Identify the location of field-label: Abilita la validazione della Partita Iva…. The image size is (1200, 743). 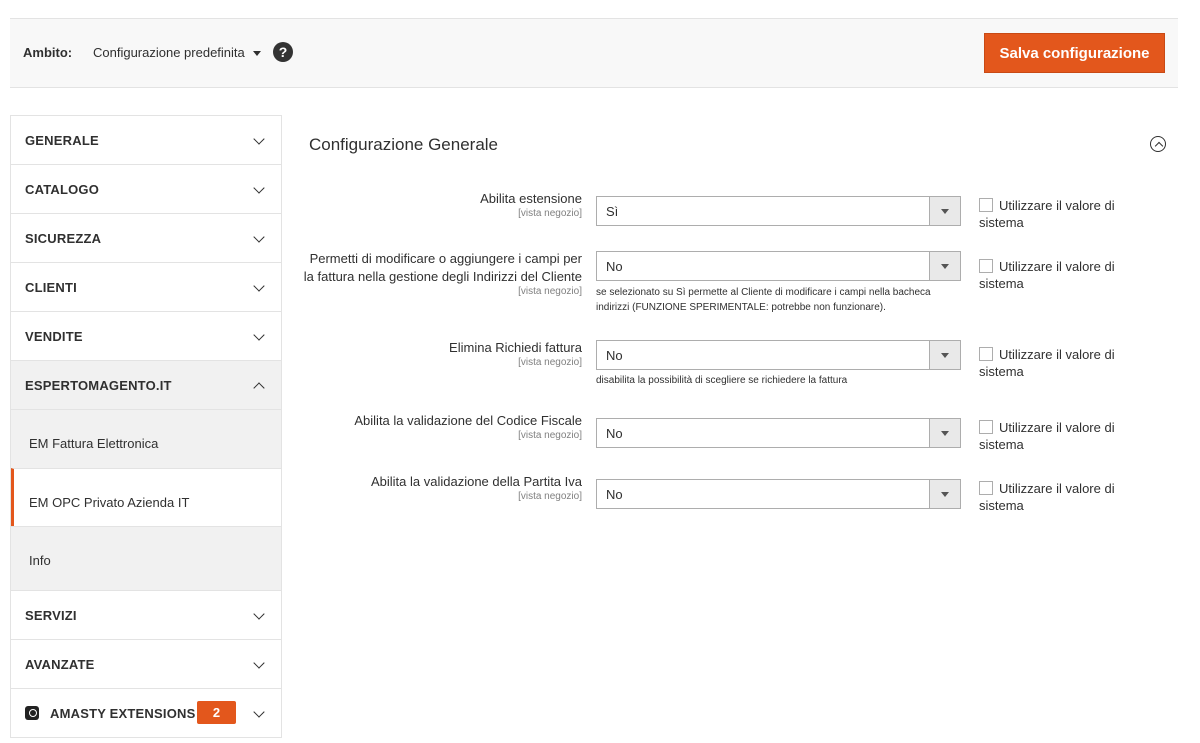
(442, 488).